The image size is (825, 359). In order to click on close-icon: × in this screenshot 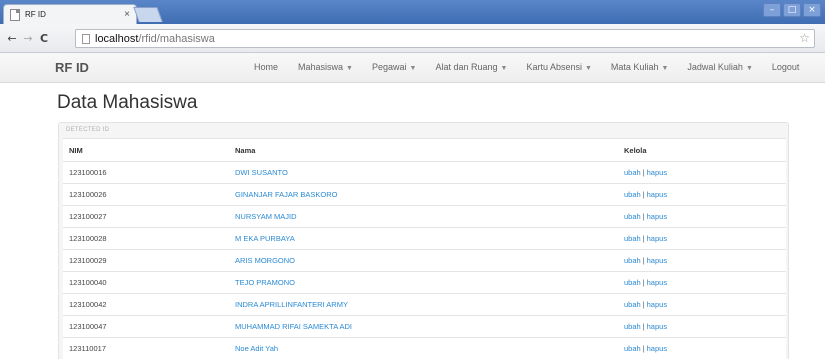, I will do `click(127, 14)`.